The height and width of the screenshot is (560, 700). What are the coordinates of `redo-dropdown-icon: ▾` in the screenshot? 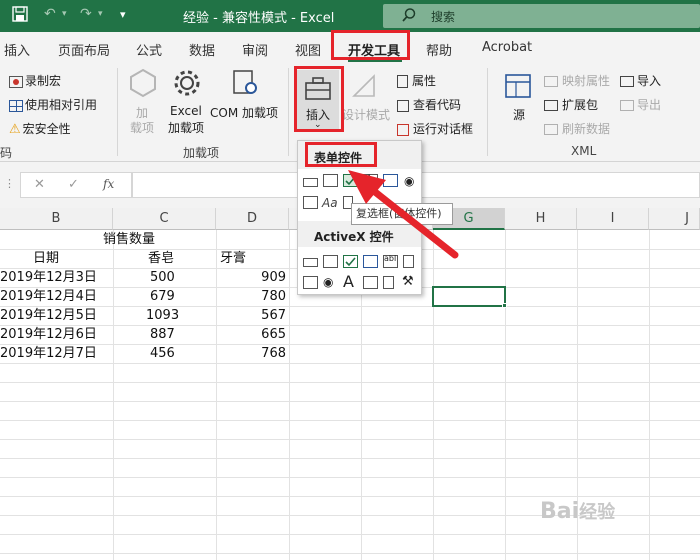 It's located at (100, 14).